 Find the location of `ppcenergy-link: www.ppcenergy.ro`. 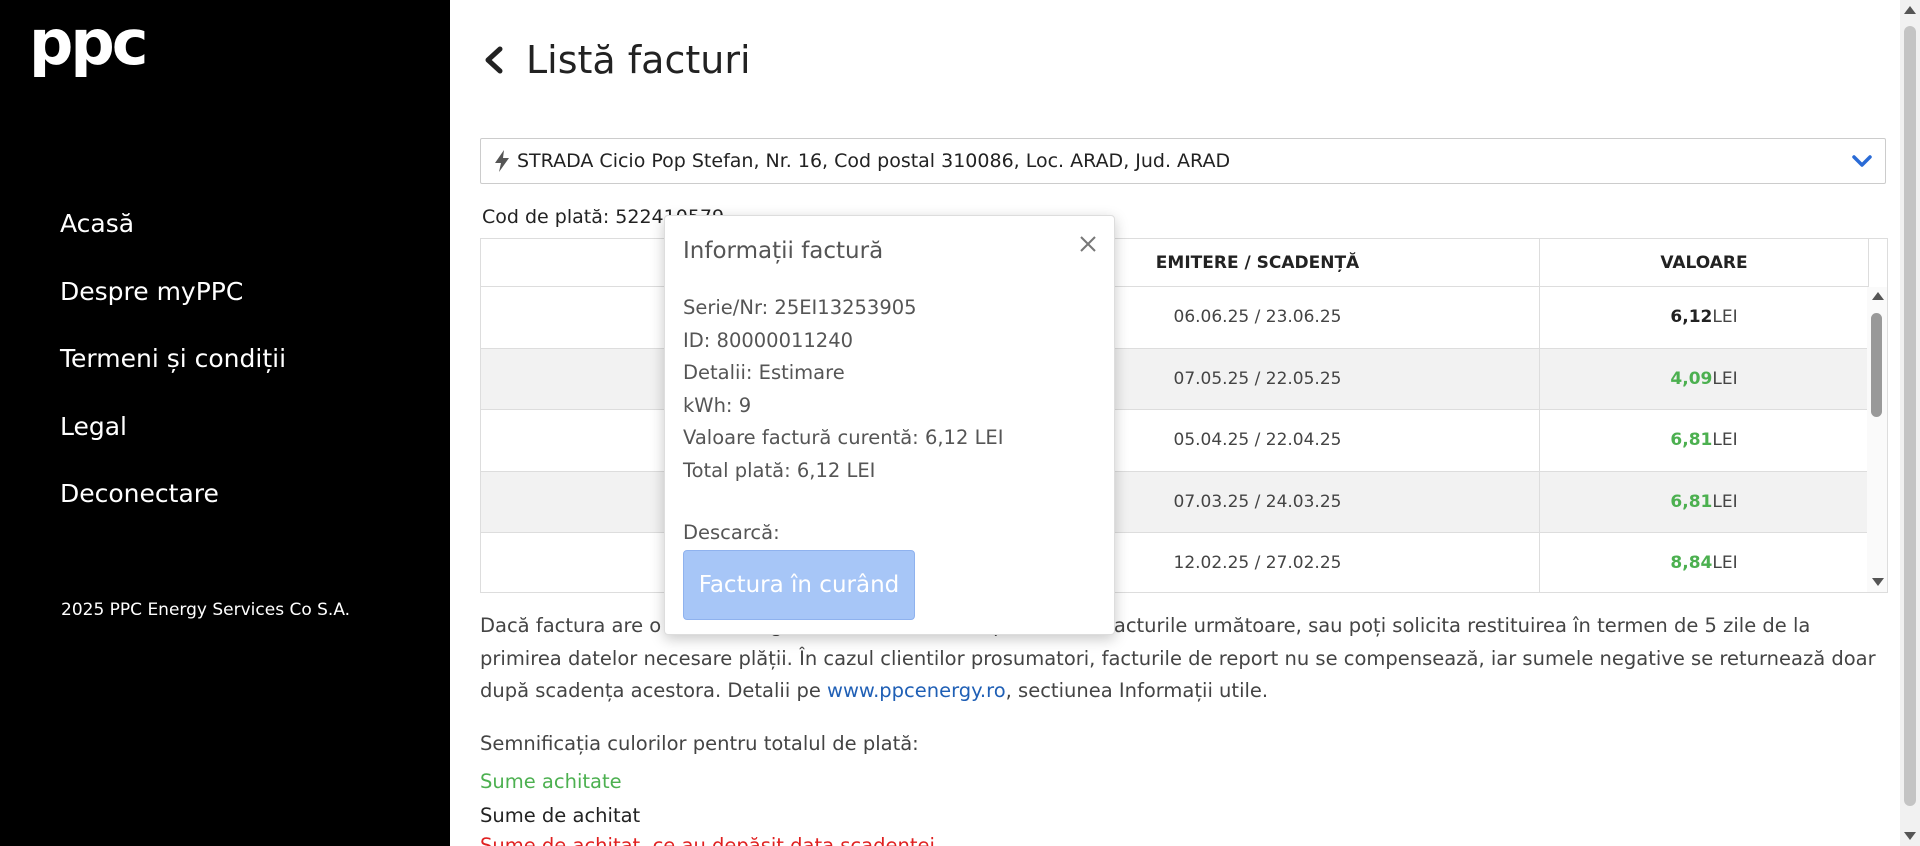

ppcenergy-link: www.ppcenergy.ro is located at coordinates (916, 690).